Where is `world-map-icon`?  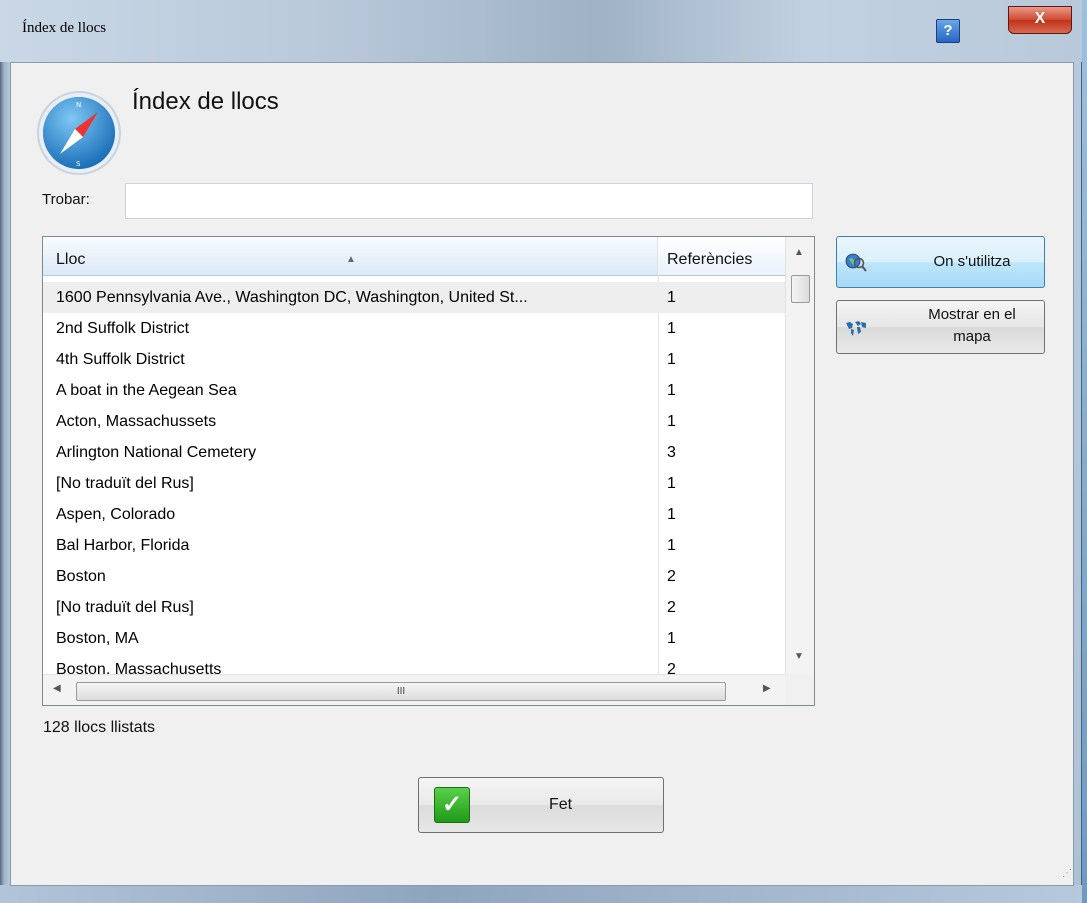 world-map-icon is located at coordinates (856, 328).